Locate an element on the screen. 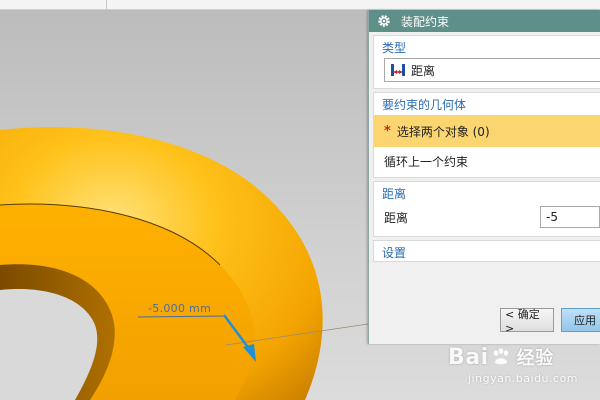  toolbar-divider is located at coordinates (106, 5).